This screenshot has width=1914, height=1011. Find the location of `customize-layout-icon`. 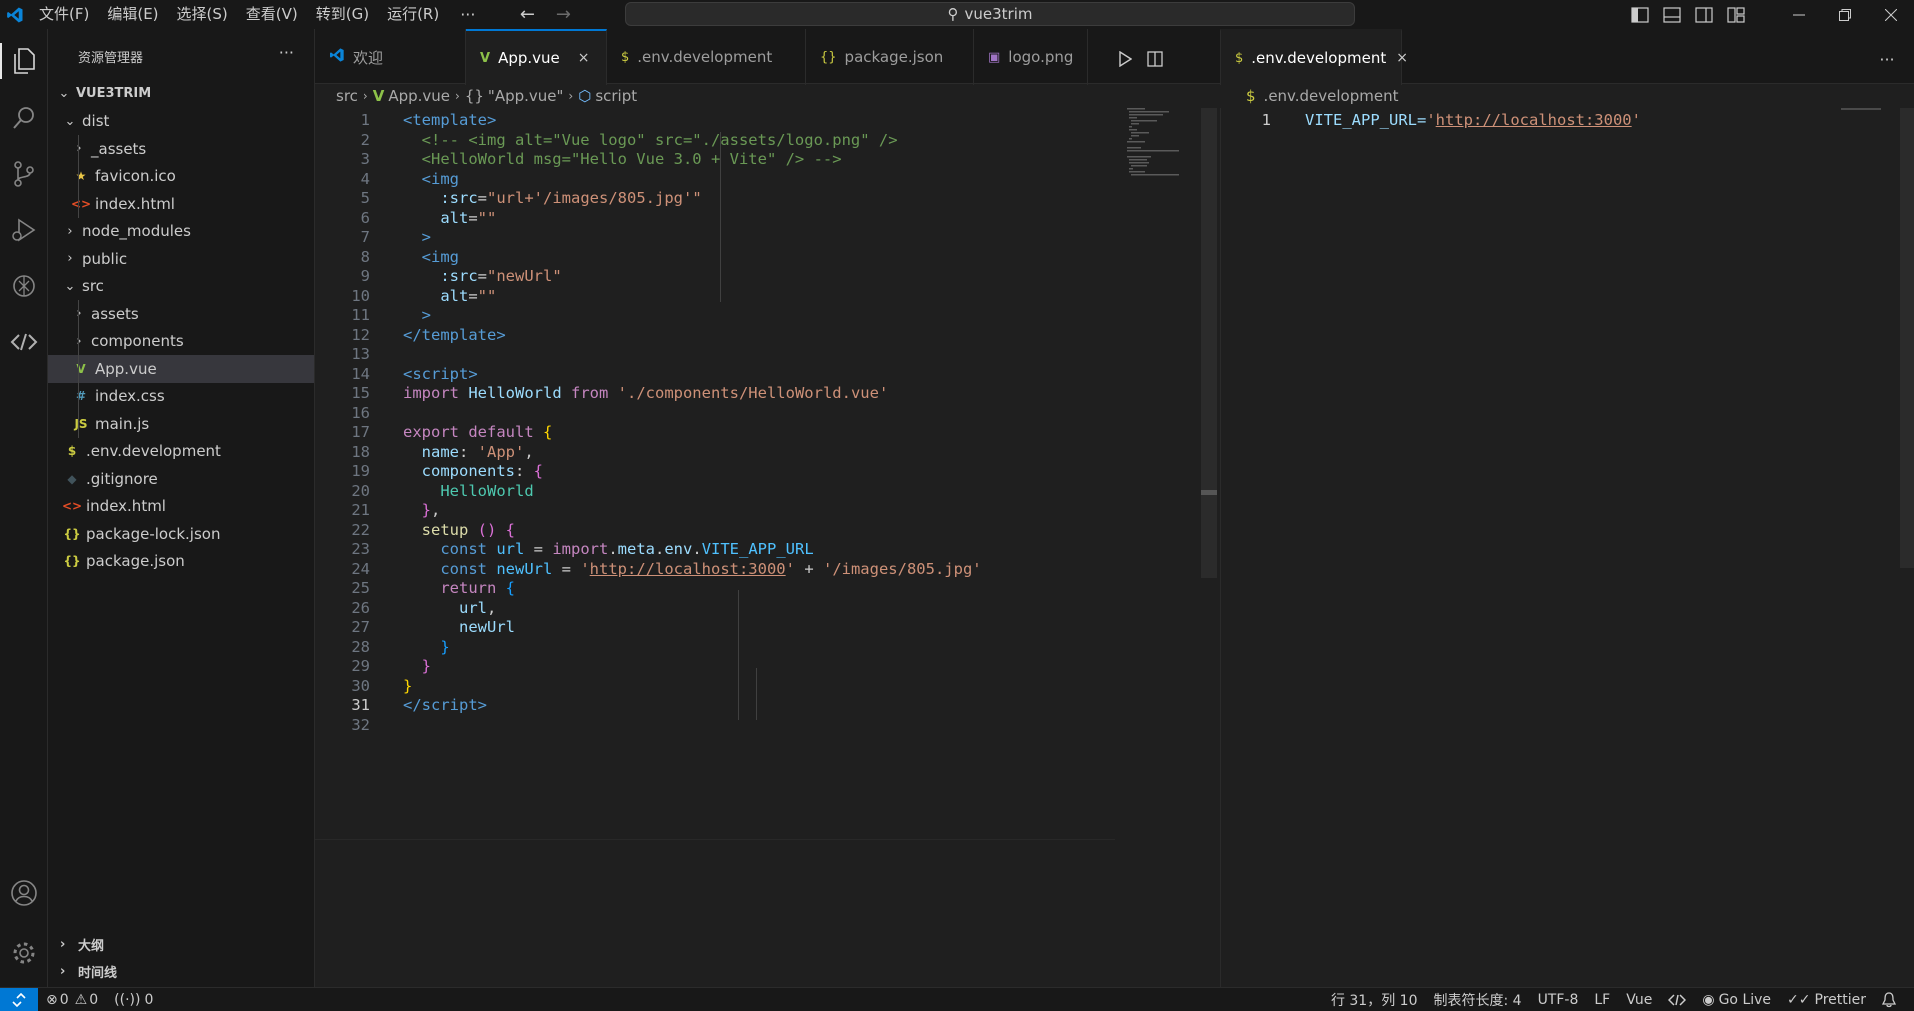

customize-layout-icon is located at coordinates (1736, 14).